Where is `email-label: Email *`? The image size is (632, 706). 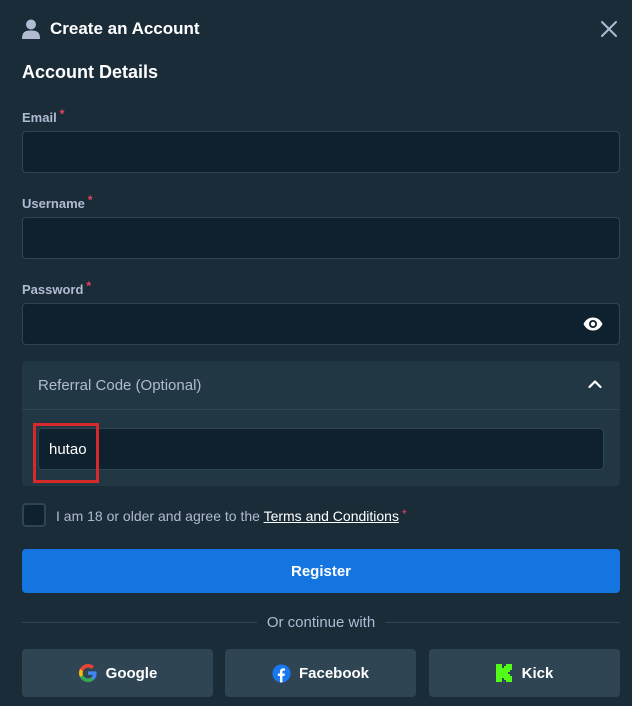
email-label: Email * is located at coordinates (43, 116).